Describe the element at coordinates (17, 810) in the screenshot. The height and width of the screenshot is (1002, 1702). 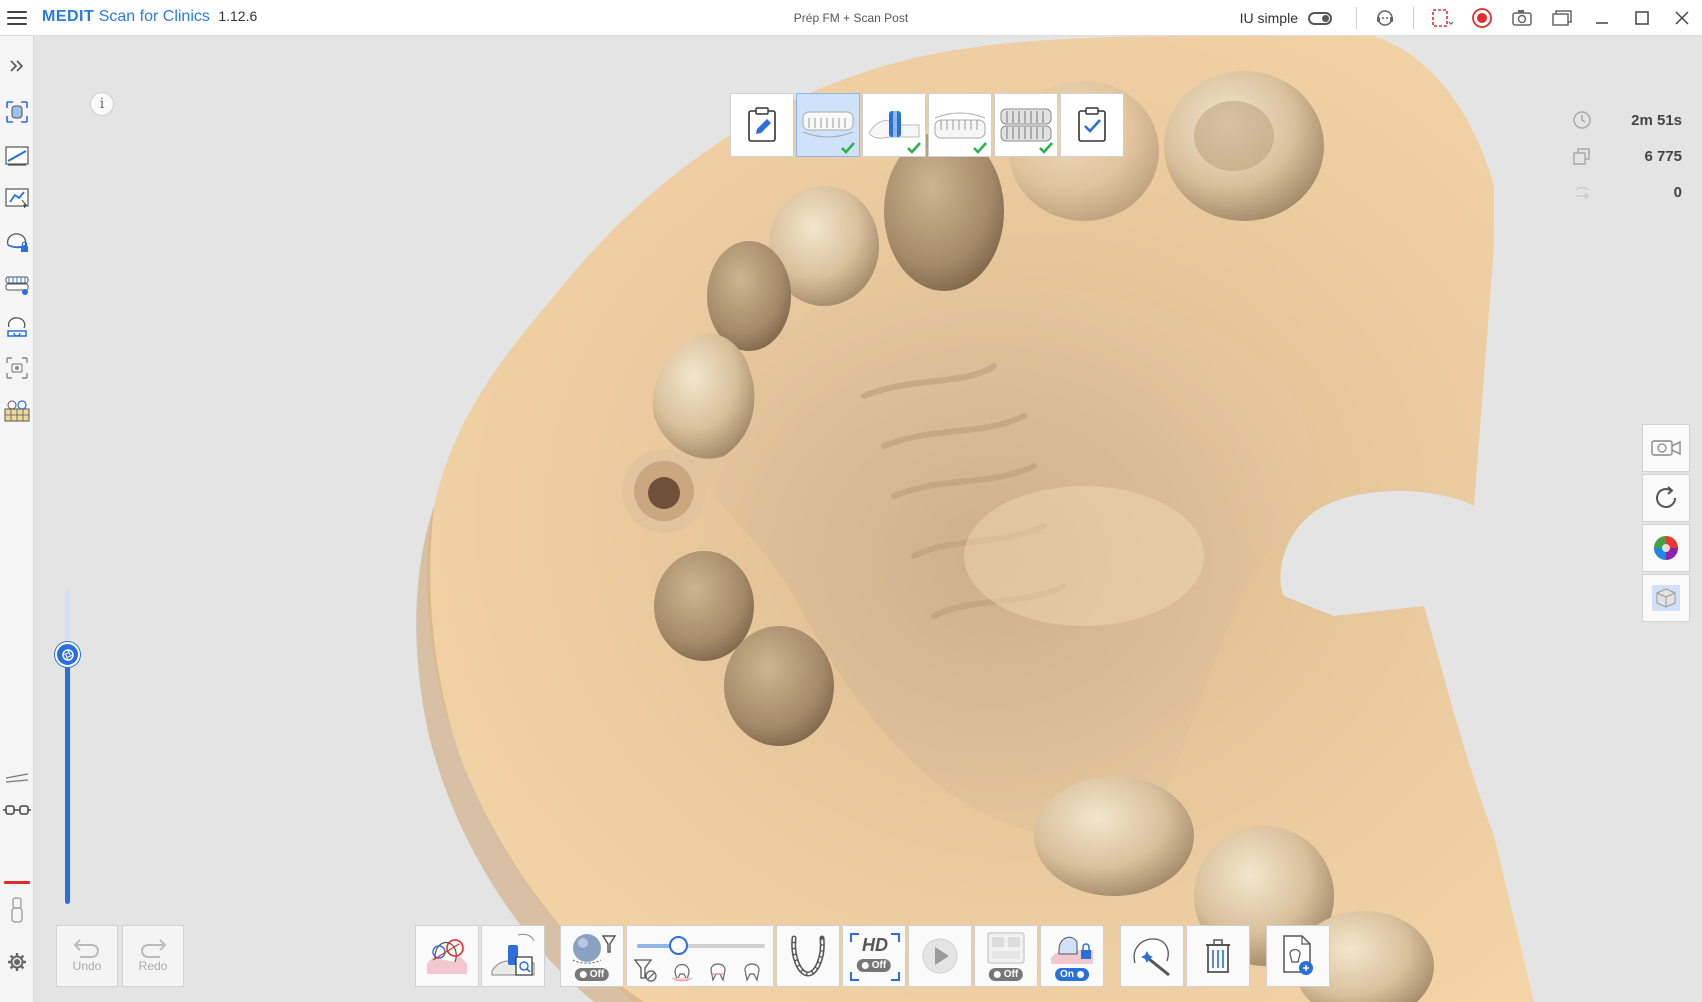
I see `scanner-connection-icon` at that location.